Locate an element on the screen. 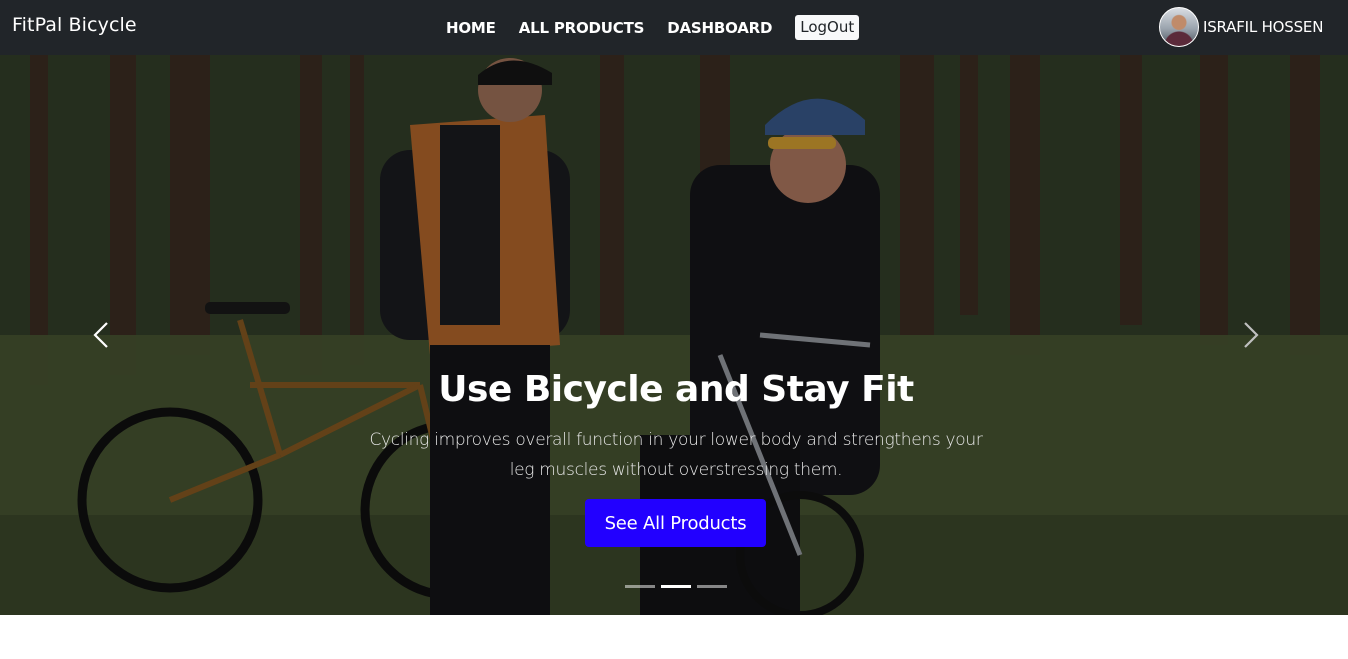  hero-title: Use Bicycle and Stay Fit is located at coordinates (676, 389).